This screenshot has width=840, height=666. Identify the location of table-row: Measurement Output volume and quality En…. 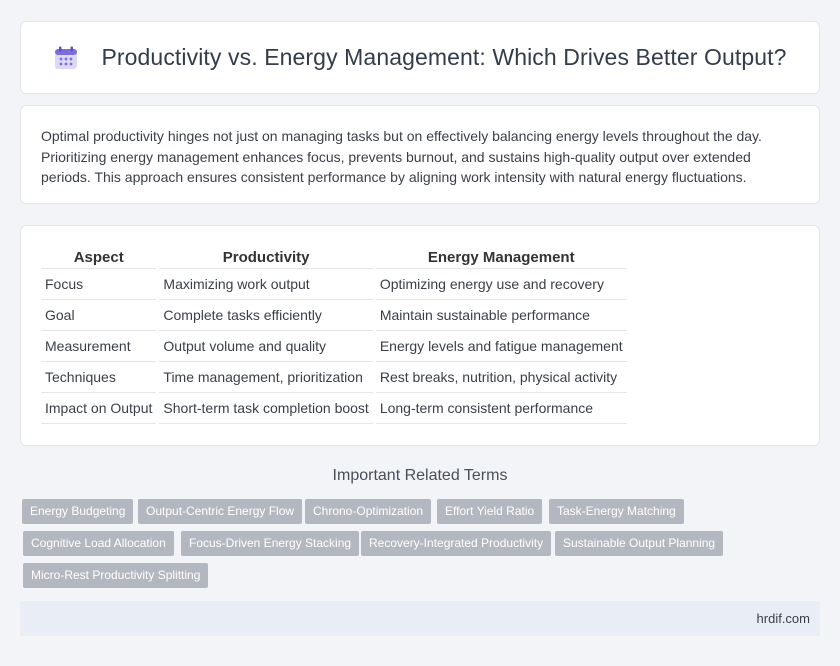
(334, 346).